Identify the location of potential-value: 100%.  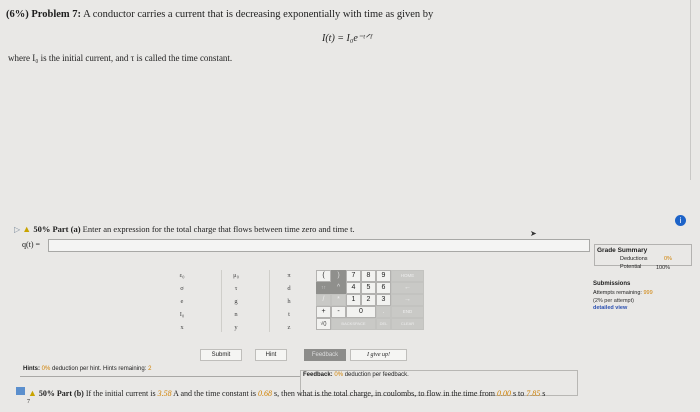
(663, 268).